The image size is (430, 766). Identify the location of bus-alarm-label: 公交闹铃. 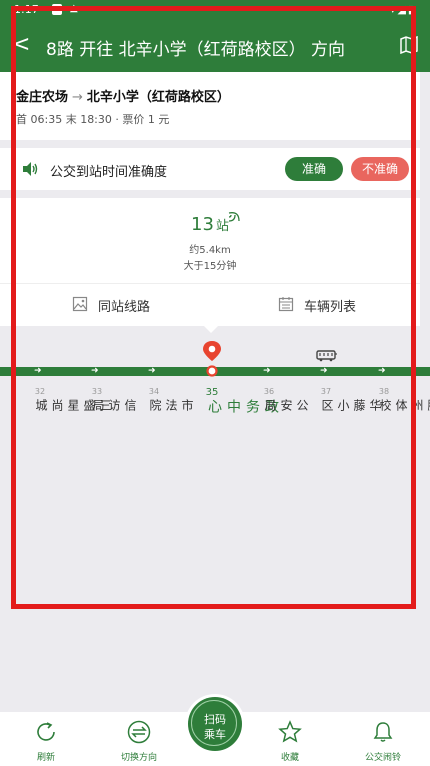
(382, 758).